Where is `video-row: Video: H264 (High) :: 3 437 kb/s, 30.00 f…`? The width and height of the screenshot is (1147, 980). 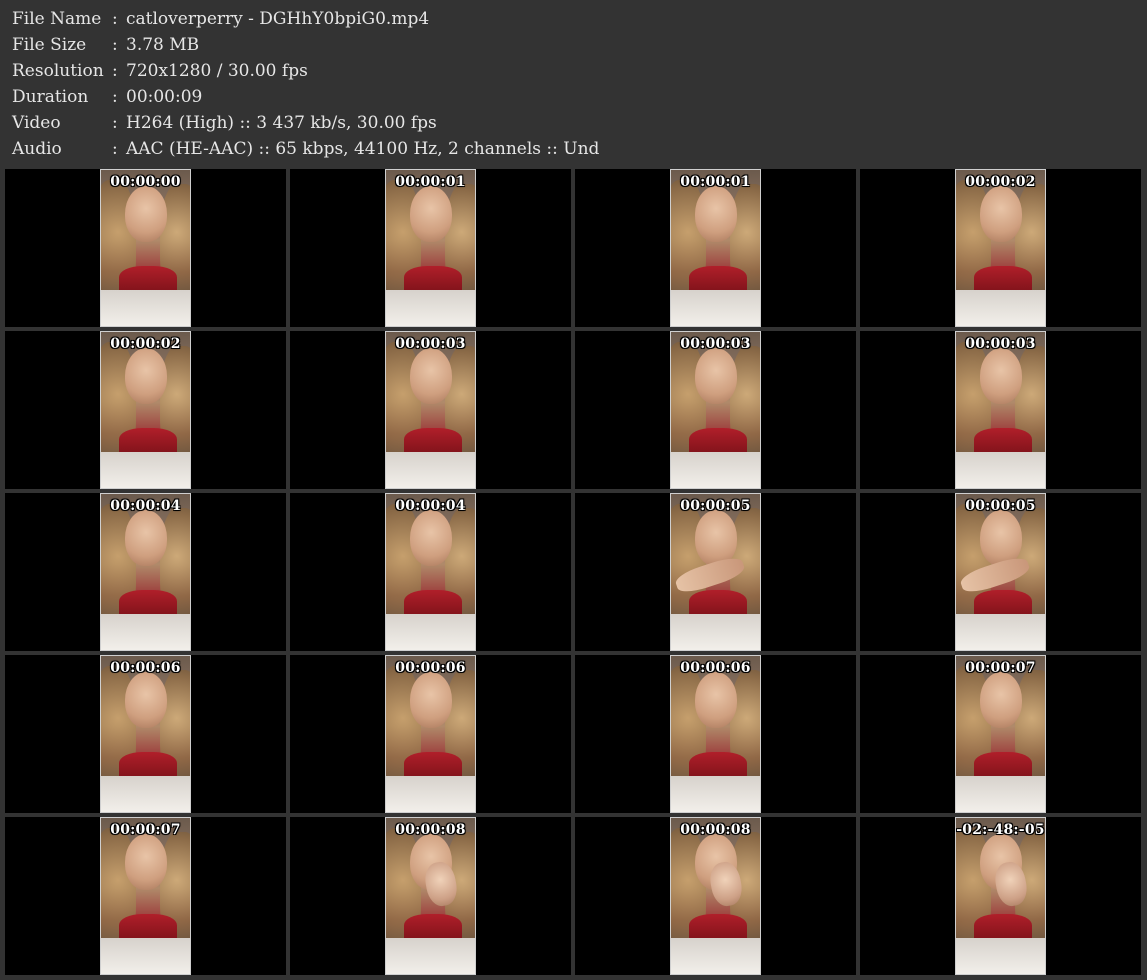 video-row: Video: H264 (High) :: 3 437 kb/s, 30.00 f… is located at coordinates (572, 123).